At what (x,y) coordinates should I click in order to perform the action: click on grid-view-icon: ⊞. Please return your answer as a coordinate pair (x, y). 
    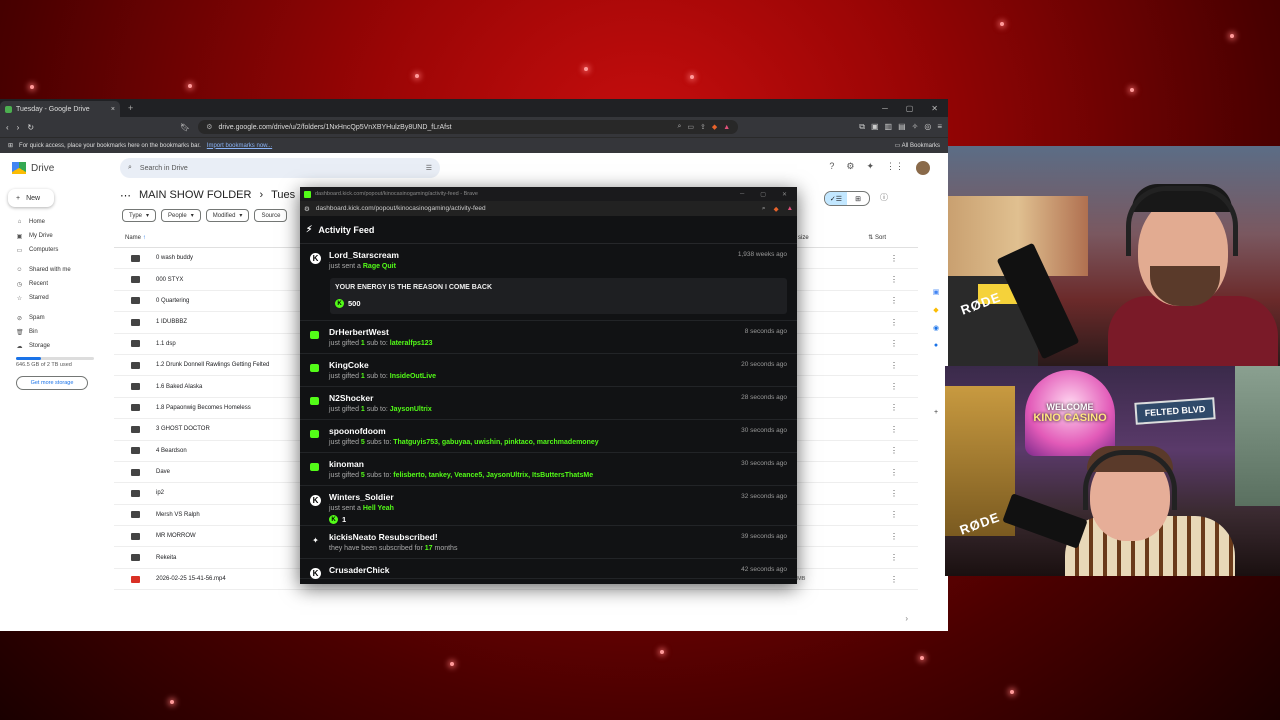
    Looking at the image, I should click on (858, 198).